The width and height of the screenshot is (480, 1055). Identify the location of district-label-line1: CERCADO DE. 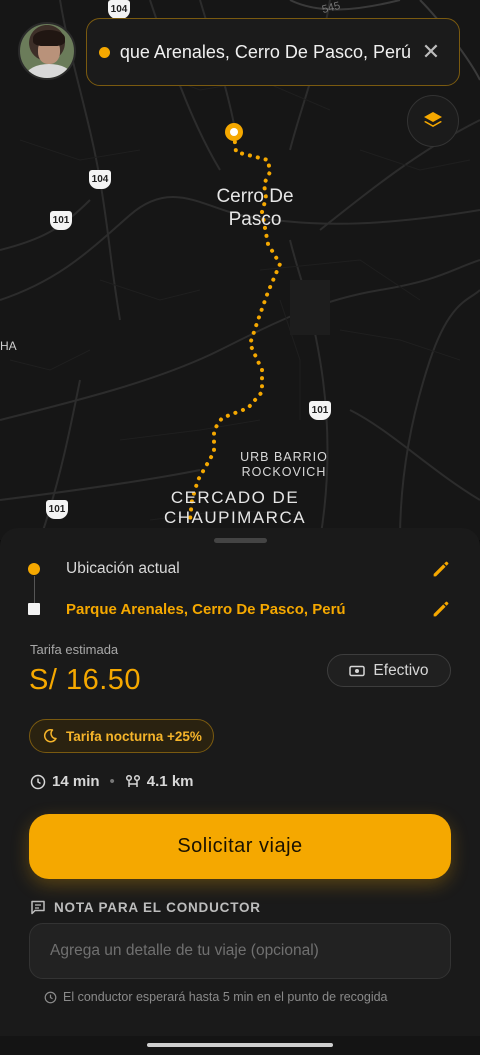
(235, 497).